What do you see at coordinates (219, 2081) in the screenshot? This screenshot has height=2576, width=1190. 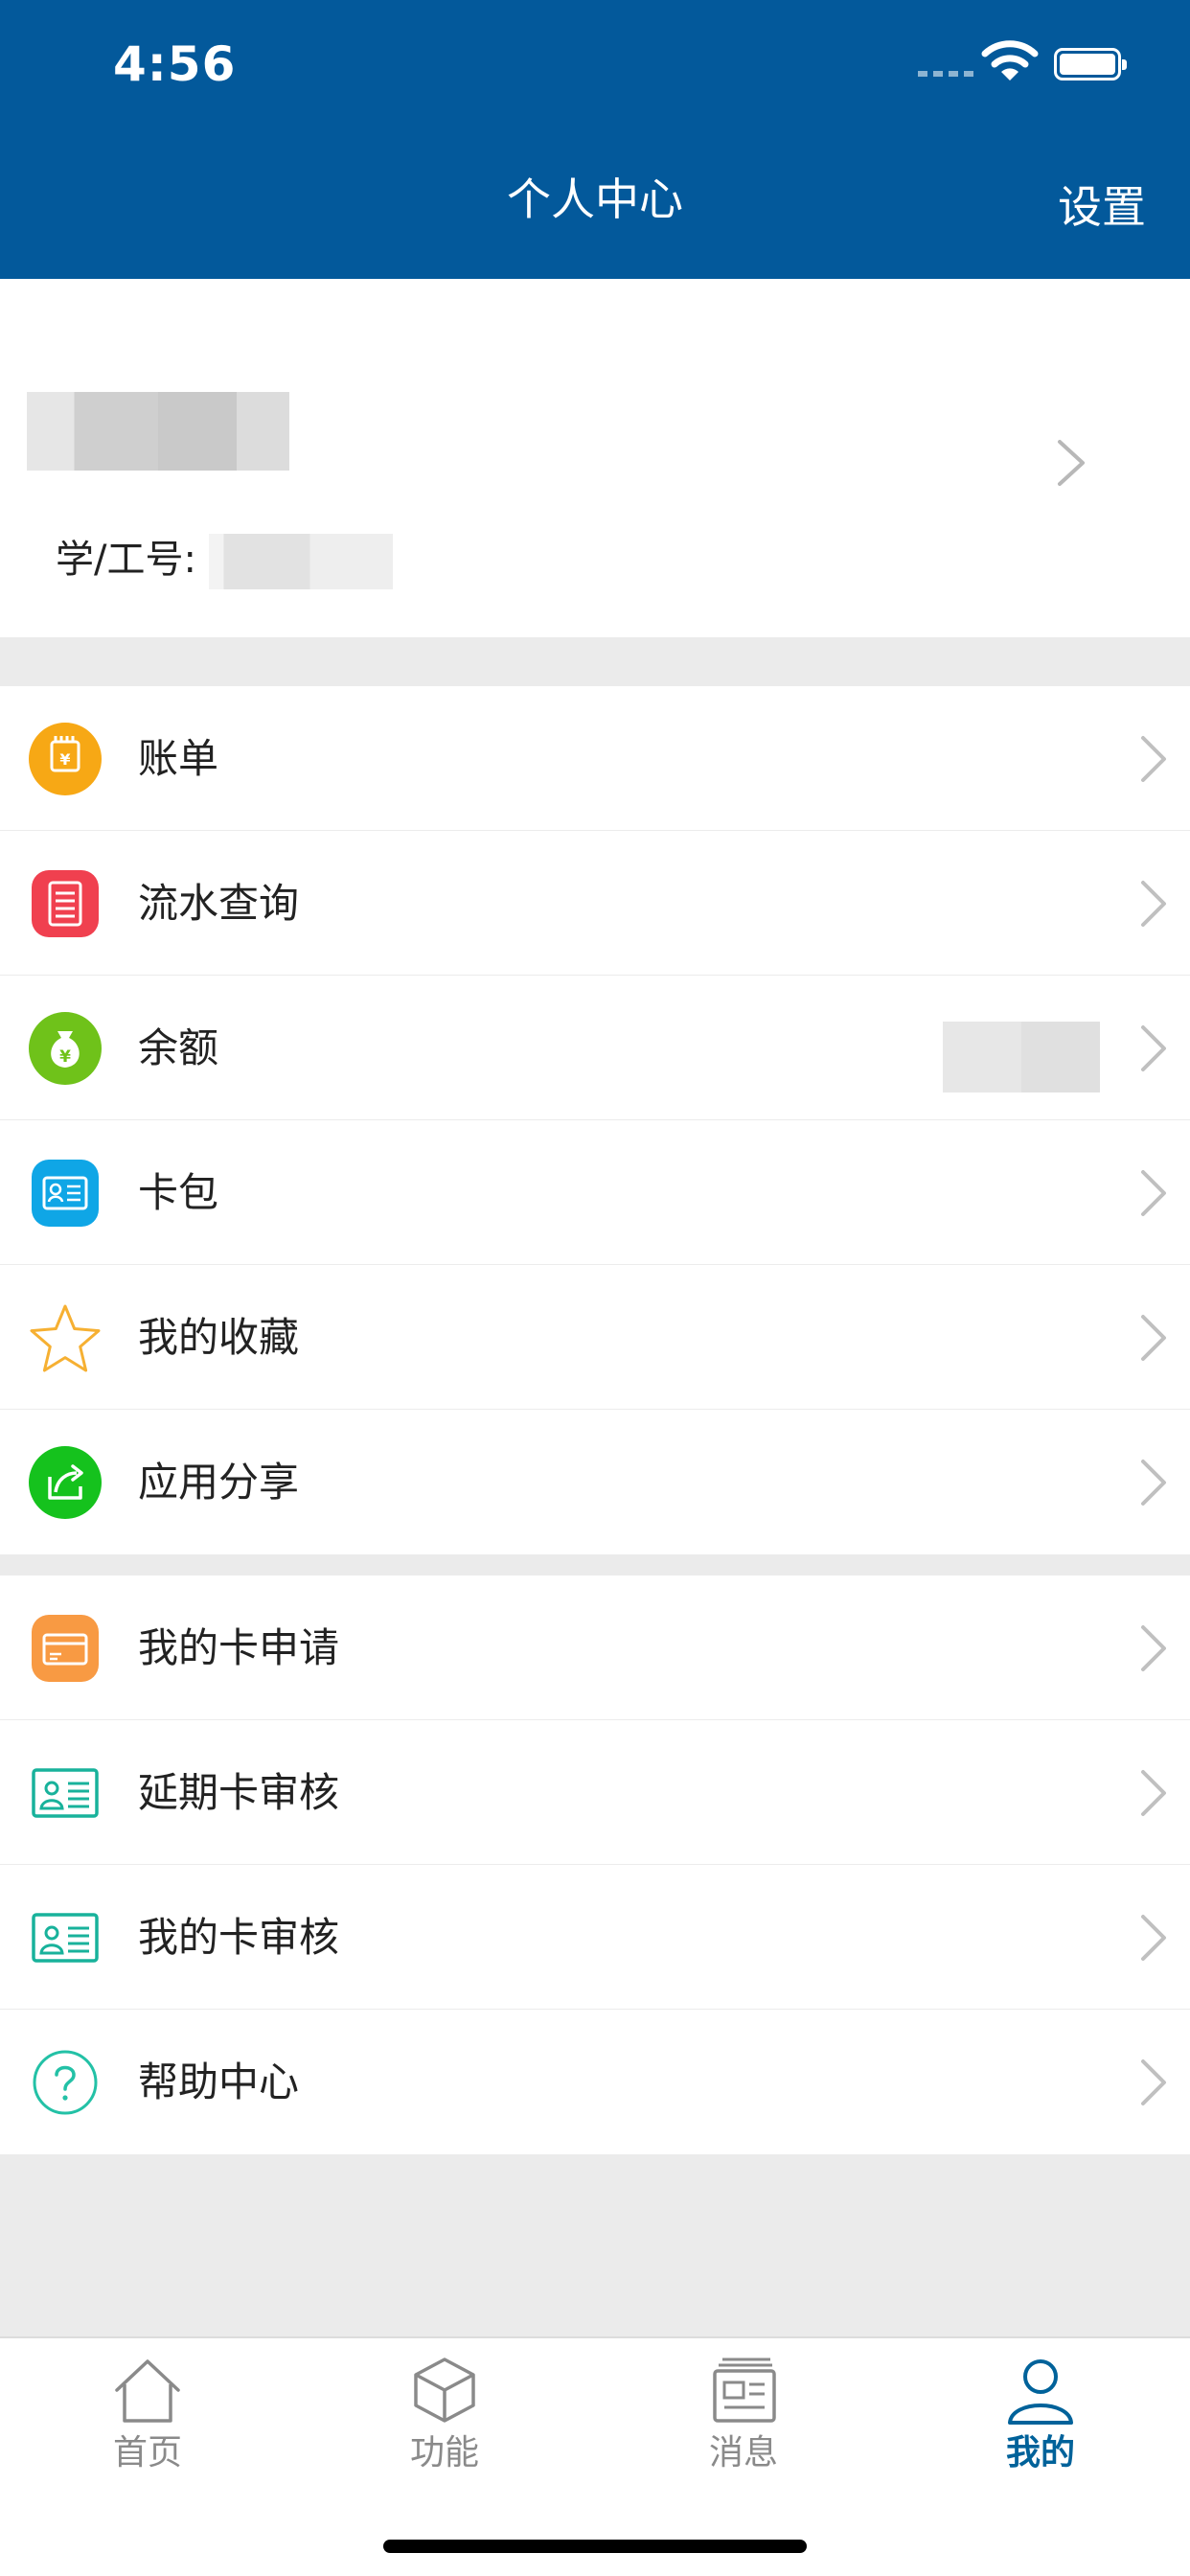 I see `menu-item-label: 帮助中心` at bounding box center [219, 2081].